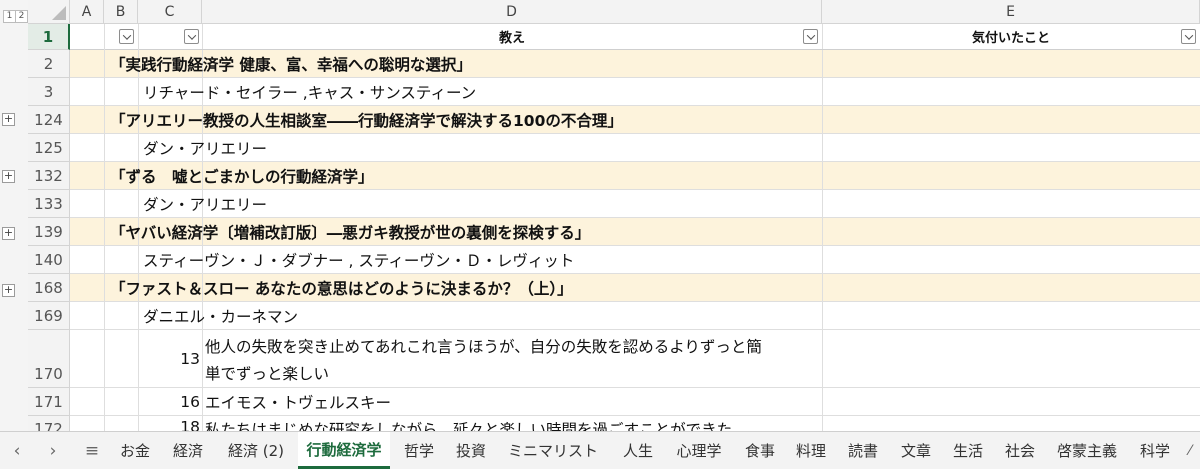  What do you see at coordinates (553, 450) in the screenshot?
I see `sheet-tab: ミニマリスト` at bounding box center [553, 450].